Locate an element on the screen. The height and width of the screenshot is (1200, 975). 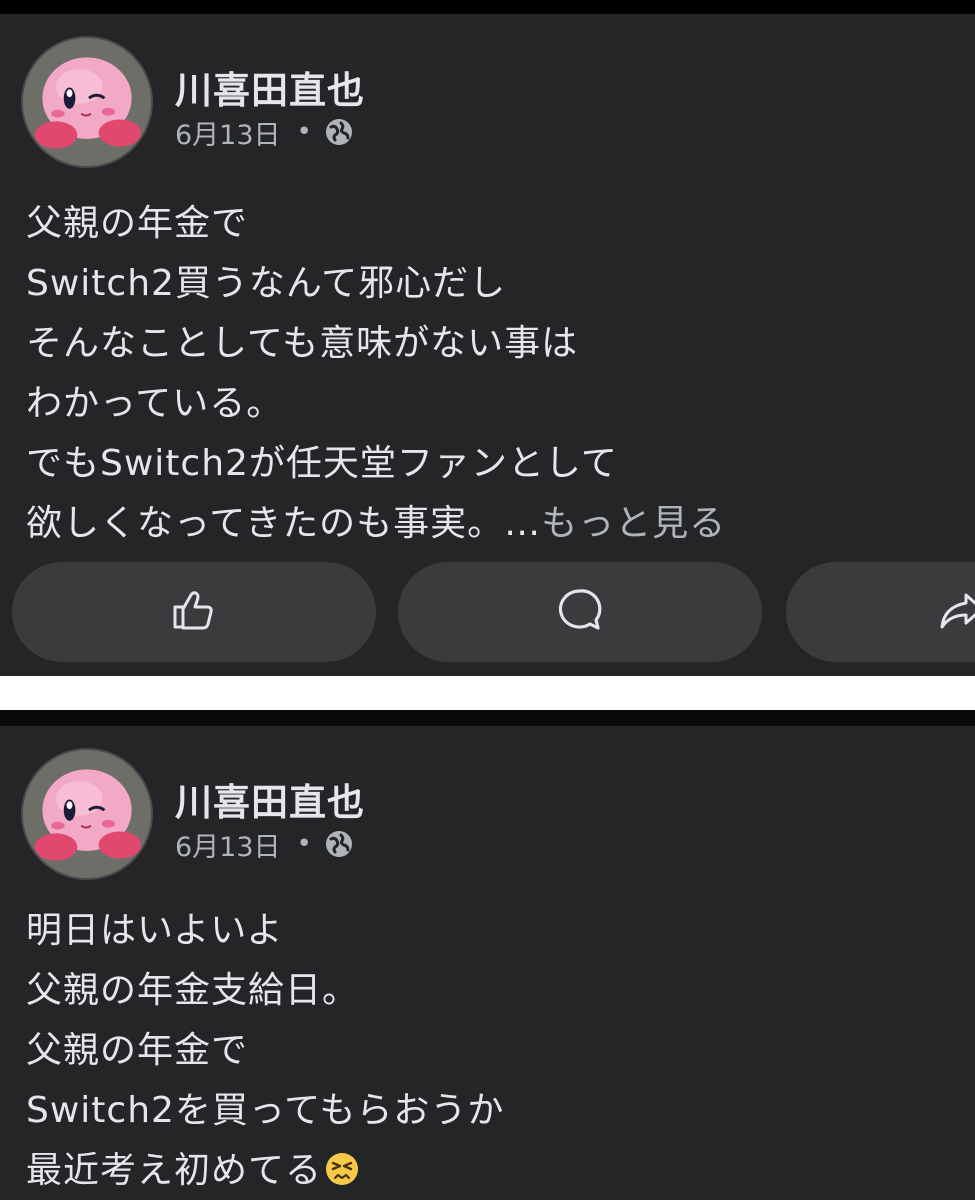
post-text-line-last: 欲しくなってきたのも事実。…もっと見る is located at coordinates (491, 524).